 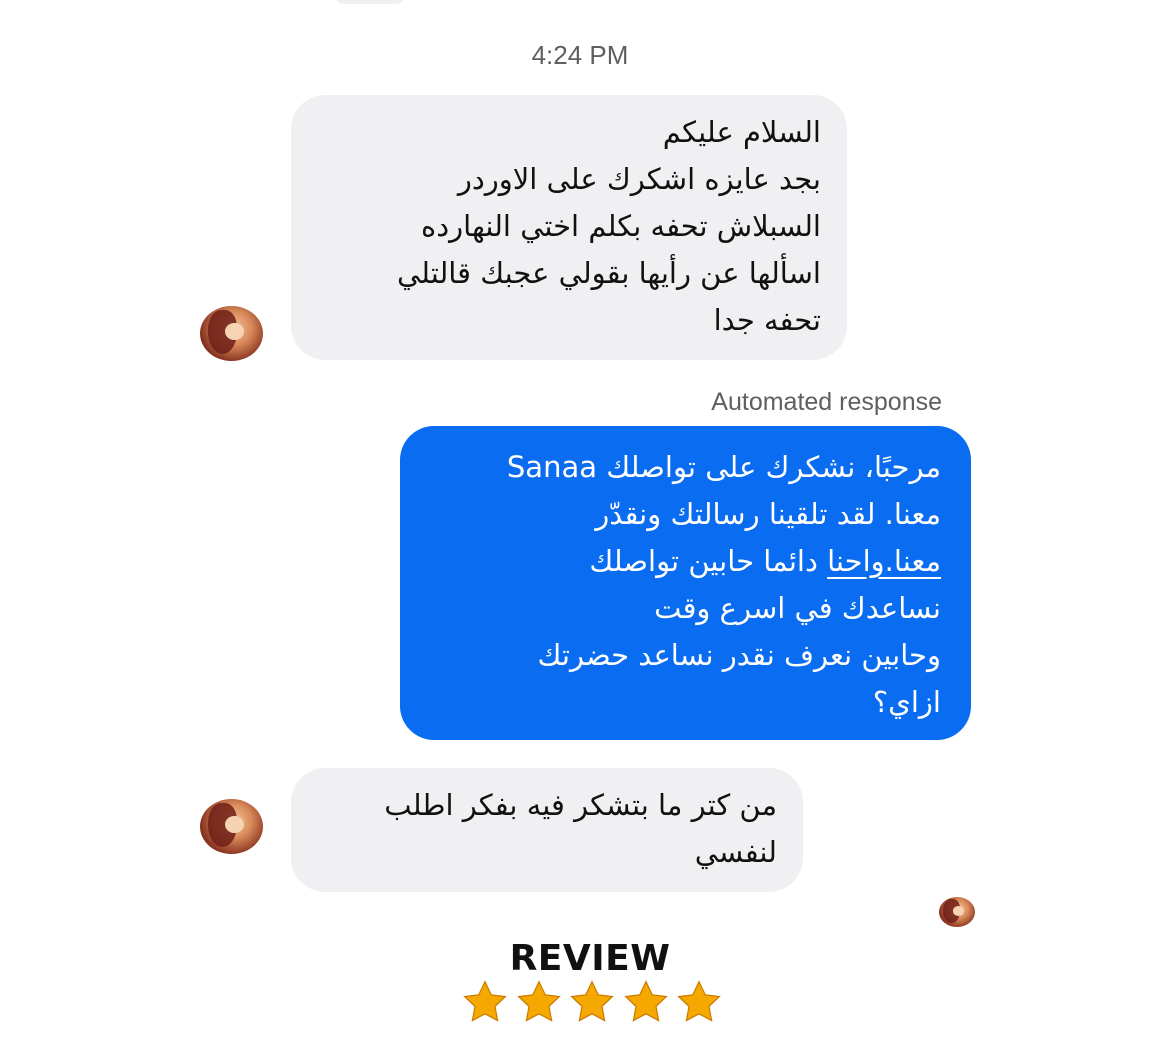 I want to click on message-line: تحفه جدا, so click(x=767, y=320).